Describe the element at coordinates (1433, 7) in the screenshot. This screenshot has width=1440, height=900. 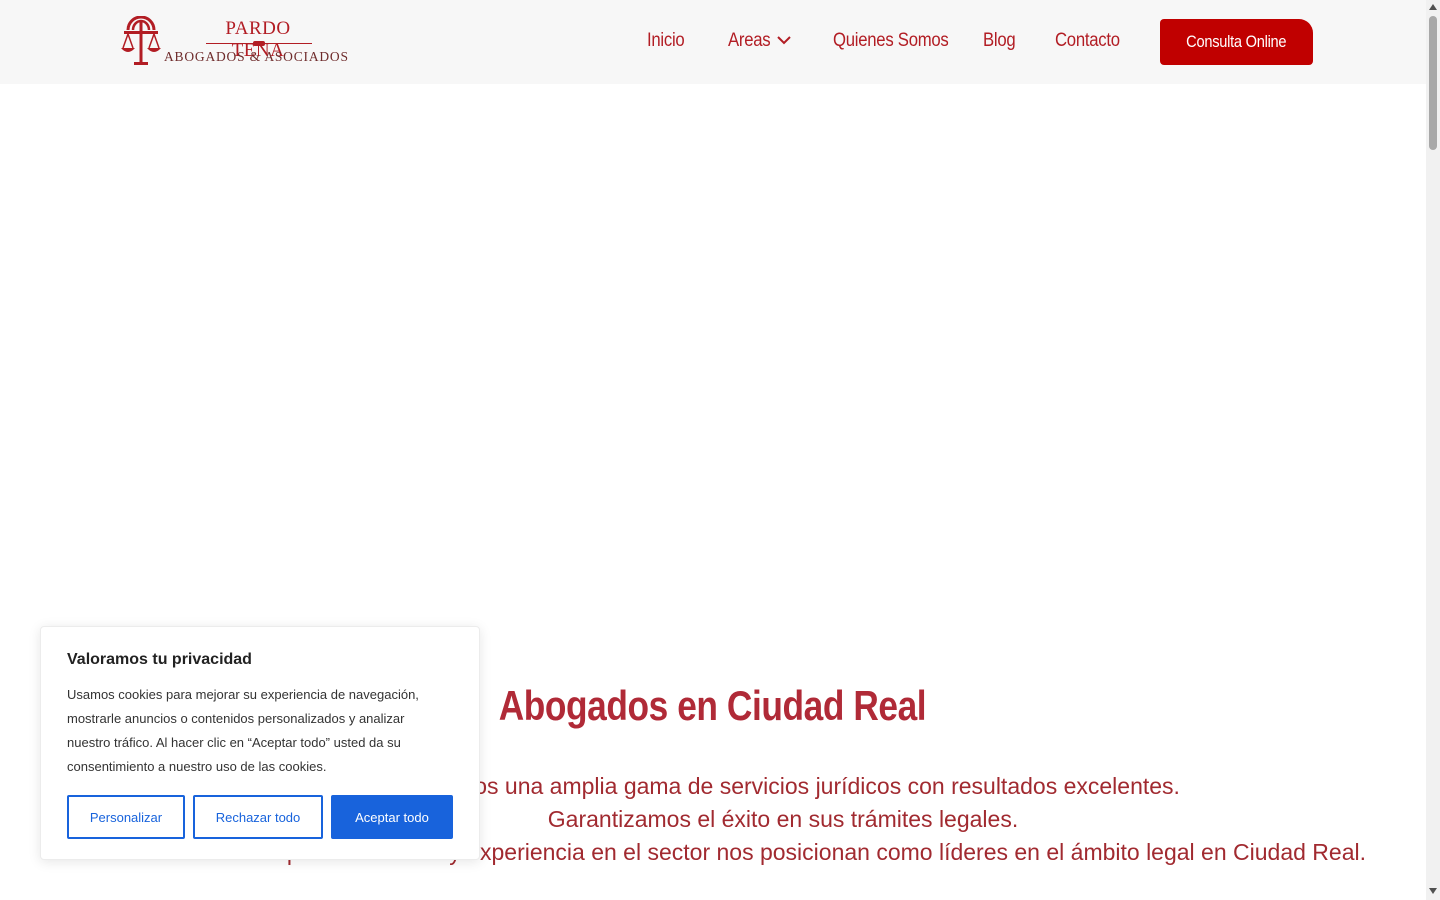
I see `scroll-up-arrow-icon` at that location.